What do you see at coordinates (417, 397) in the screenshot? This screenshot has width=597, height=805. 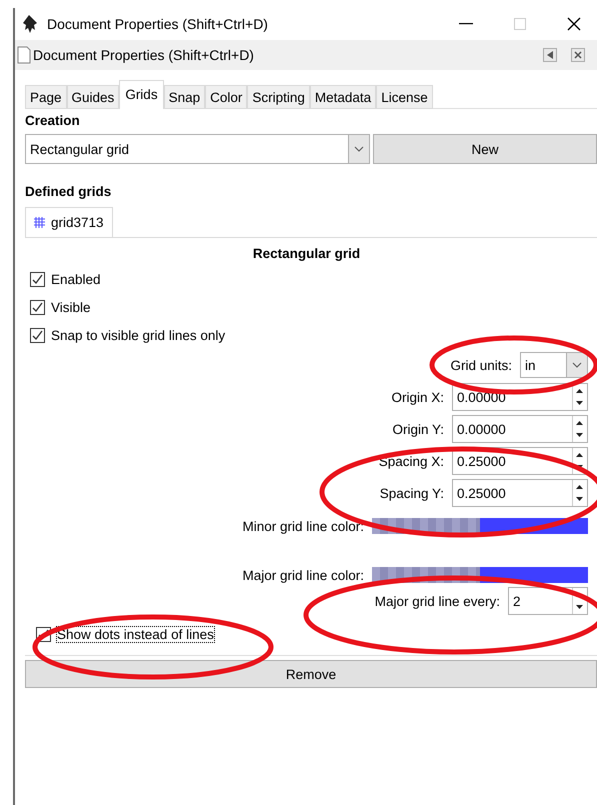 I see `field-label: Origin X:` at bounding box center [417, 397].